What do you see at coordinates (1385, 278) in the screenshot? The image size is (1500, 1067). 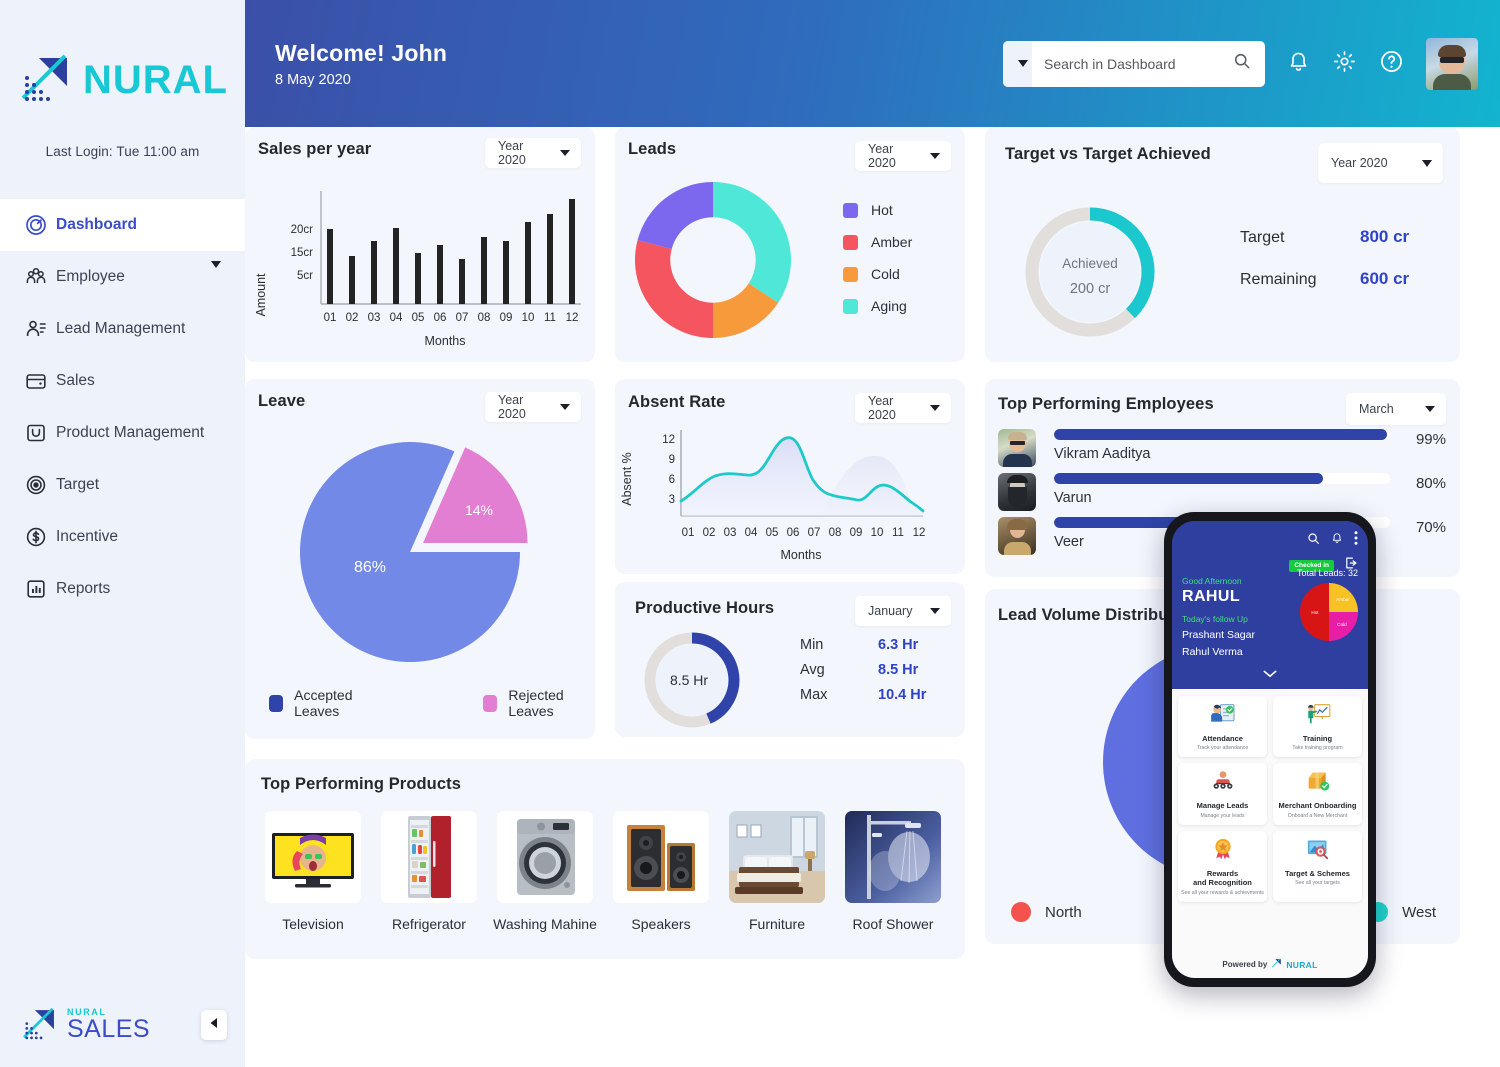 I see `remaining-value: 600 cr` at bounding box center [1385, 278].